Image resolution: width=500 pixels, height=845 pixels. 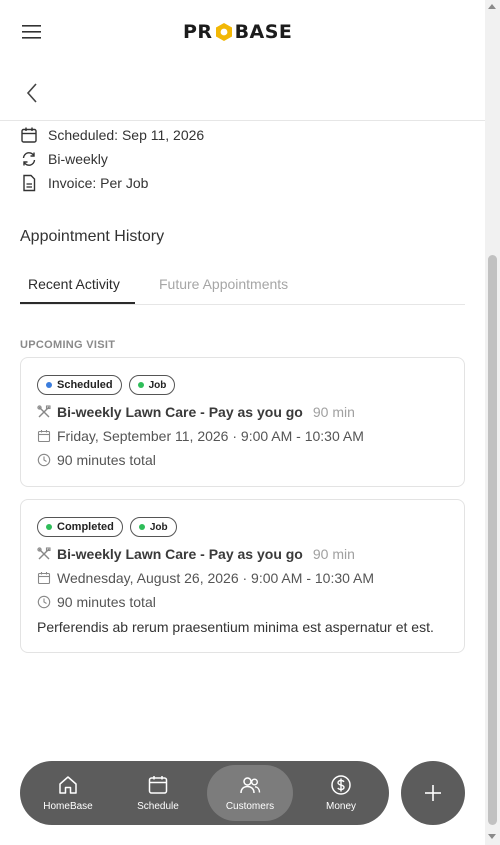 I want to click on status-text: Scheduled, so click(x=85, y=385).